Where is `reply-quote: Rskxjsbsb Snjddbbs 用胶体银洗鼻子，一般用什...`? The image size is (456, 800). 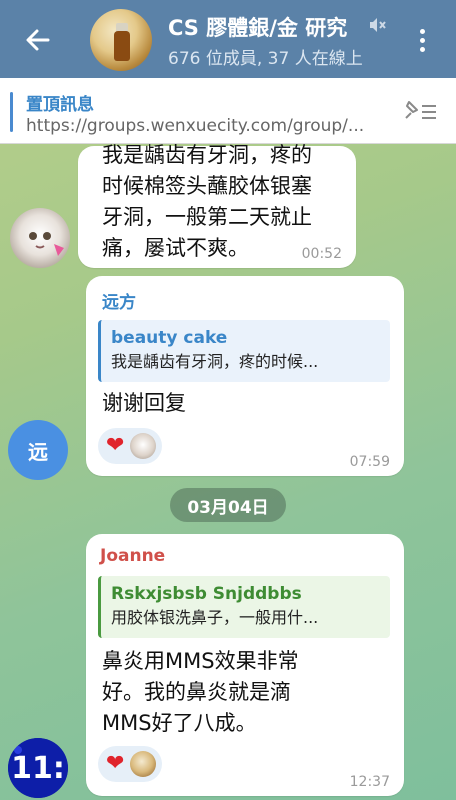
reply-quote: Rskxjsbsb Snjddbbs 用胶体银洗鼻子，一般用什... is located at coordinates (244, 607).